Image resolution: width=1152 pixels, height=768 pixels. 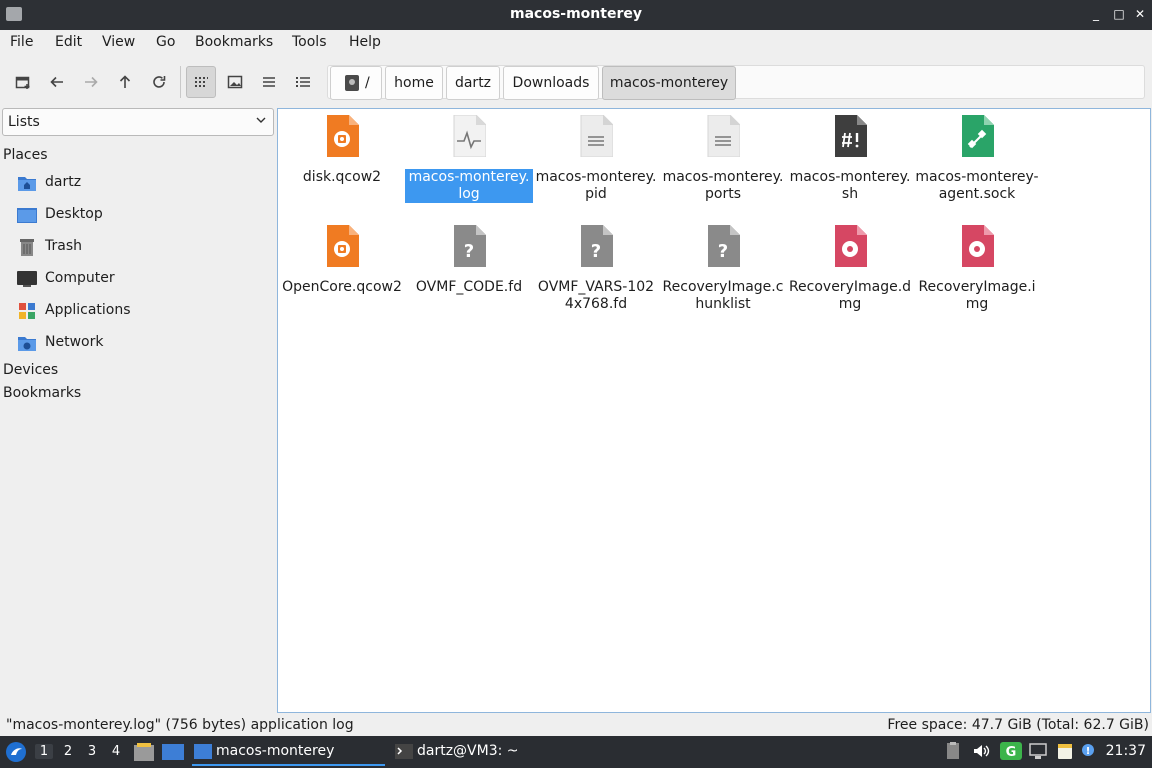 I want to click on sidebar-item-label: Applications, so click(x=88, y=310).